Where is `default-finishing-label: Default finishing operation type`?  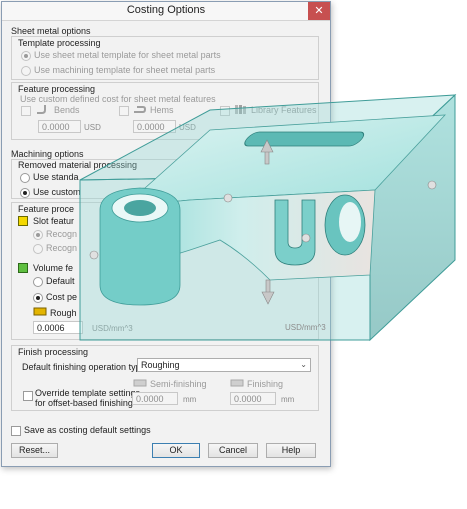
default-finishing-label: Default finishing operation type is located at coordinates (84, 367).